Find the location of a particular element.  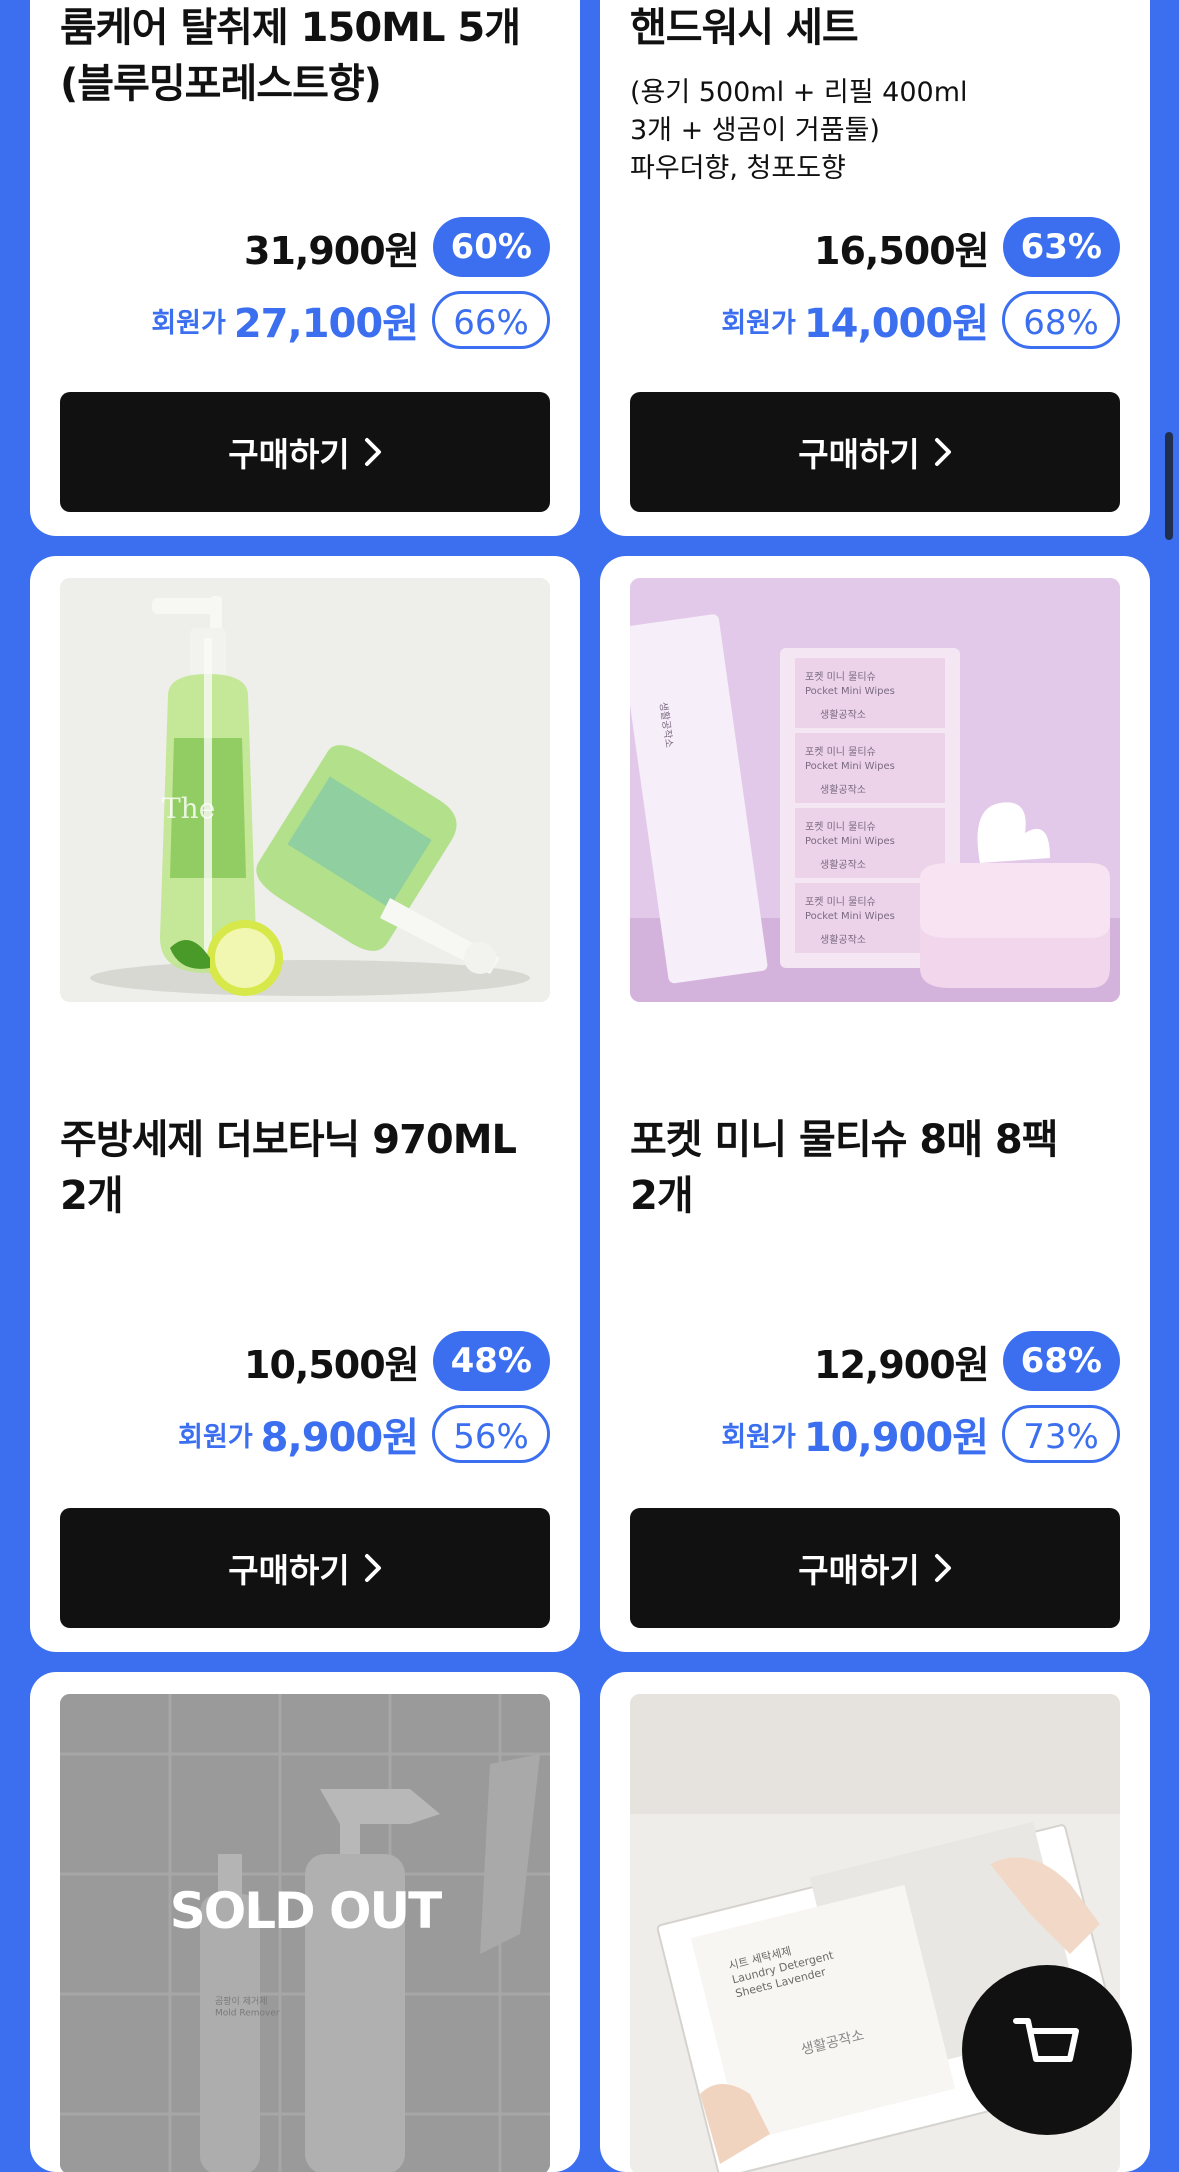

product-image: The is located at coordinates (305, 790).